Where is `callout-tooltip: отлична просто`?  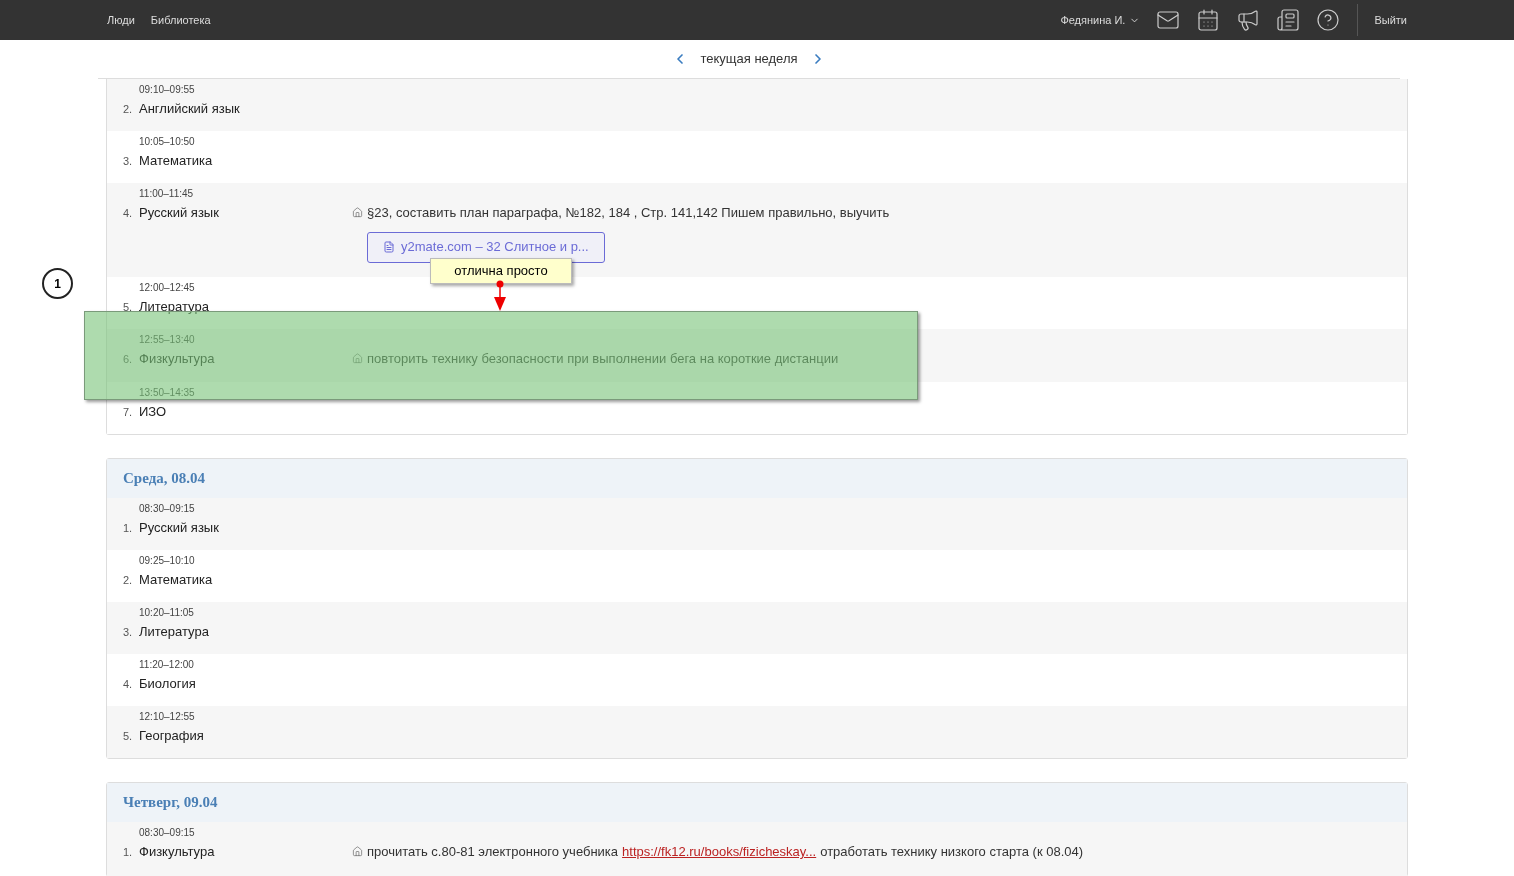
callout-tooltip: отлична просто is located at coordinates (501, 271).